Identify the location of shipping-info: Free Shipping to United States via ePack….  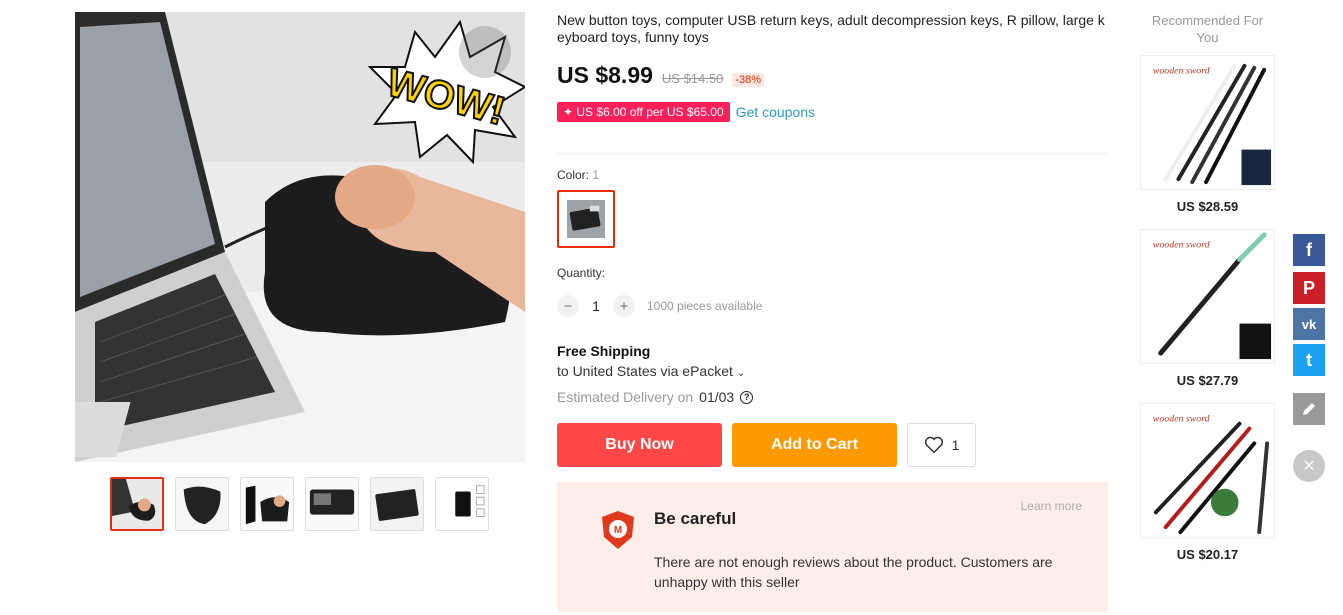
(651, 361).